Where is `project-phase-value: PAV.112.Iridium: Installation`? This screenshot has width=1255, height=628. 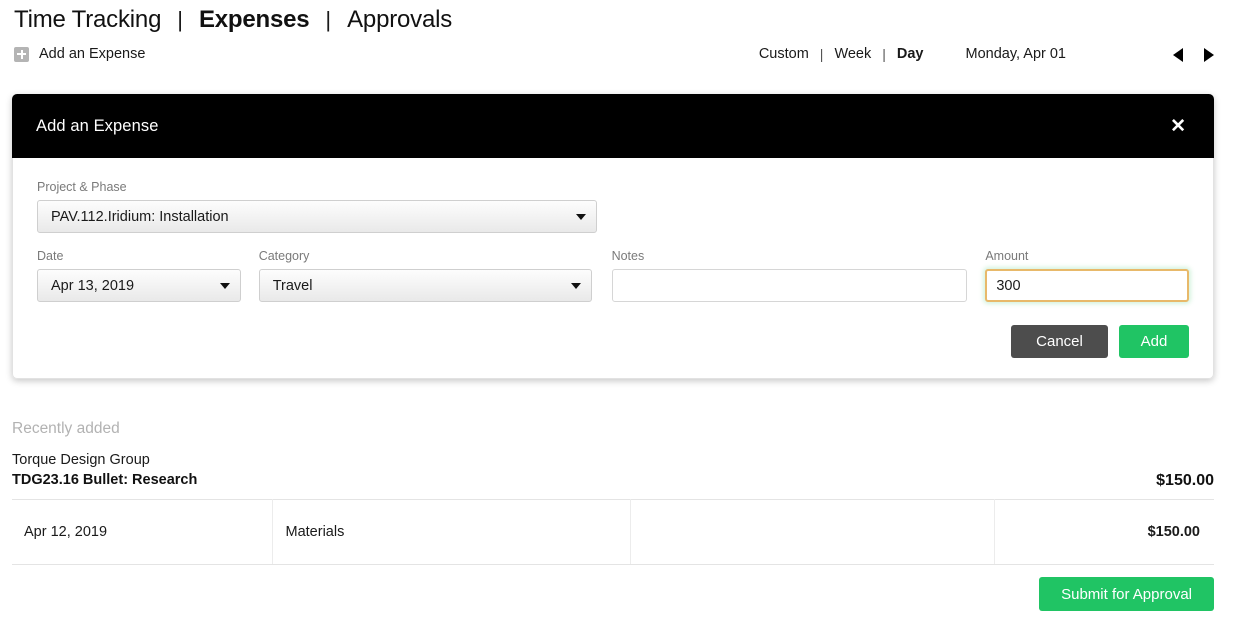 project-phase-value: PAV.112.Iridium: Installation is located at coordinates (140, 216).